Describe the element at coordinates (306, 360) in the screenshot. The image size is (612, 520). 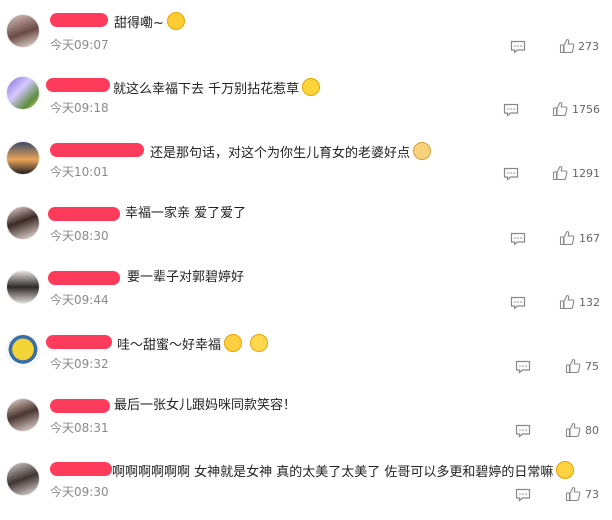
I see `comment-item: 哇～甜蜜～好幸福 今天09:32 75` at that location.